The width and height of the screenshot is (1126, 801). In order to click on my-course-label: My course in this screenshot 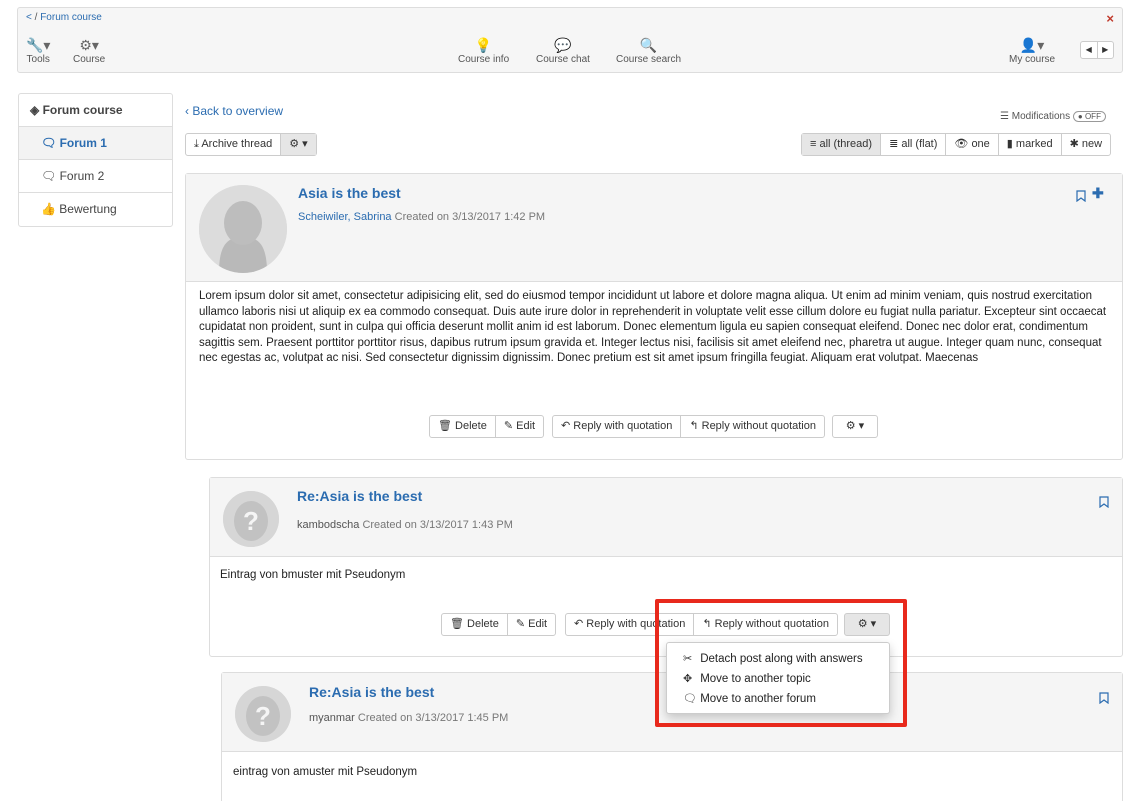, I will do `click(1032, 59)`.